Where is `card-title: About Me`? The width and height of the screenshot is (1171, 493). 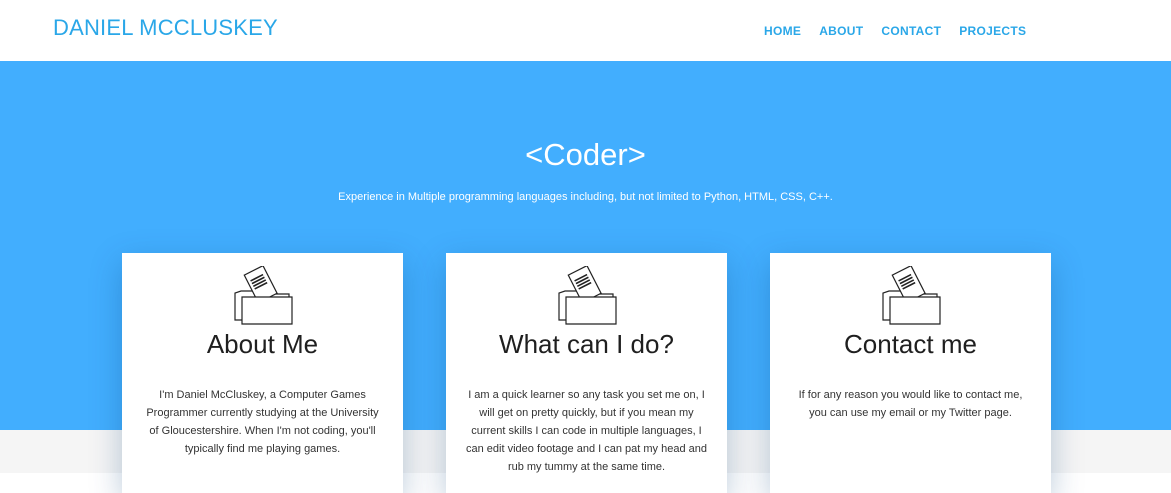
card-title: About Me is located at coordinates (262, 344).